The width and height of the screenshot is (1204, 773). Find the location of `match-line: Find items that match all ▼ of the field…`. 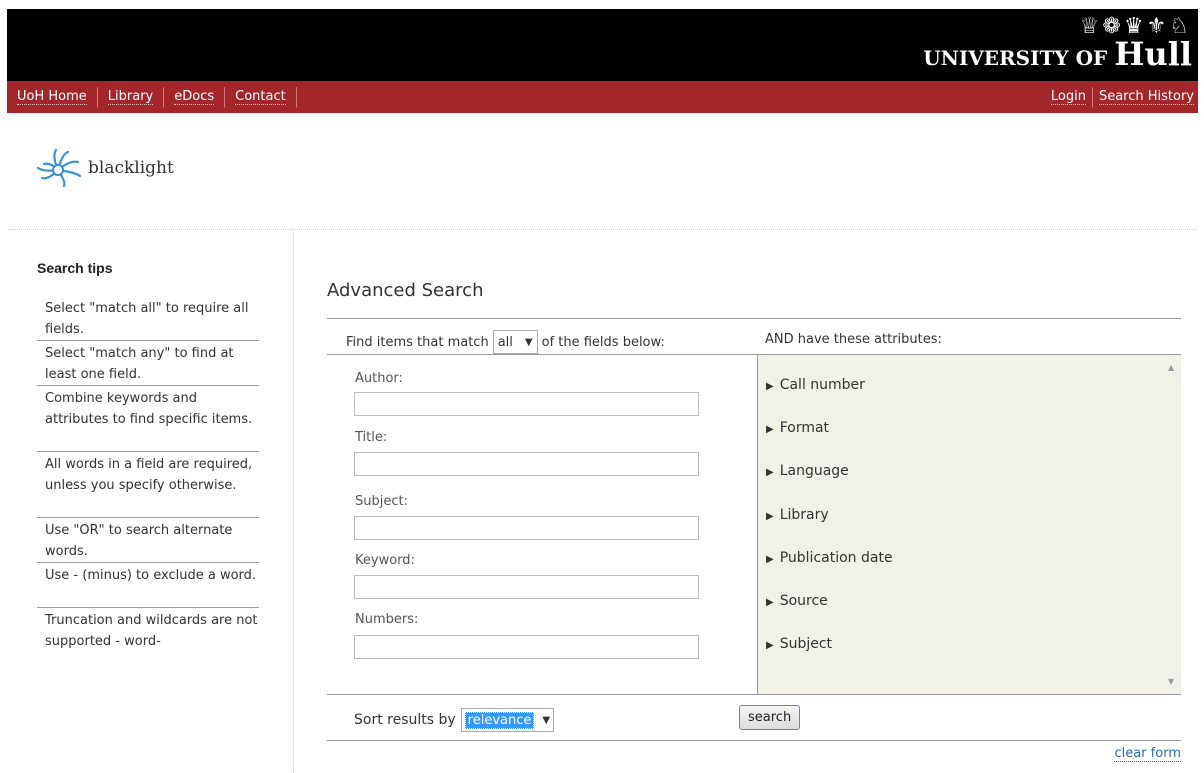

match-line: Find items that match all ▼ of the field… is located at coordinates (505, 342).